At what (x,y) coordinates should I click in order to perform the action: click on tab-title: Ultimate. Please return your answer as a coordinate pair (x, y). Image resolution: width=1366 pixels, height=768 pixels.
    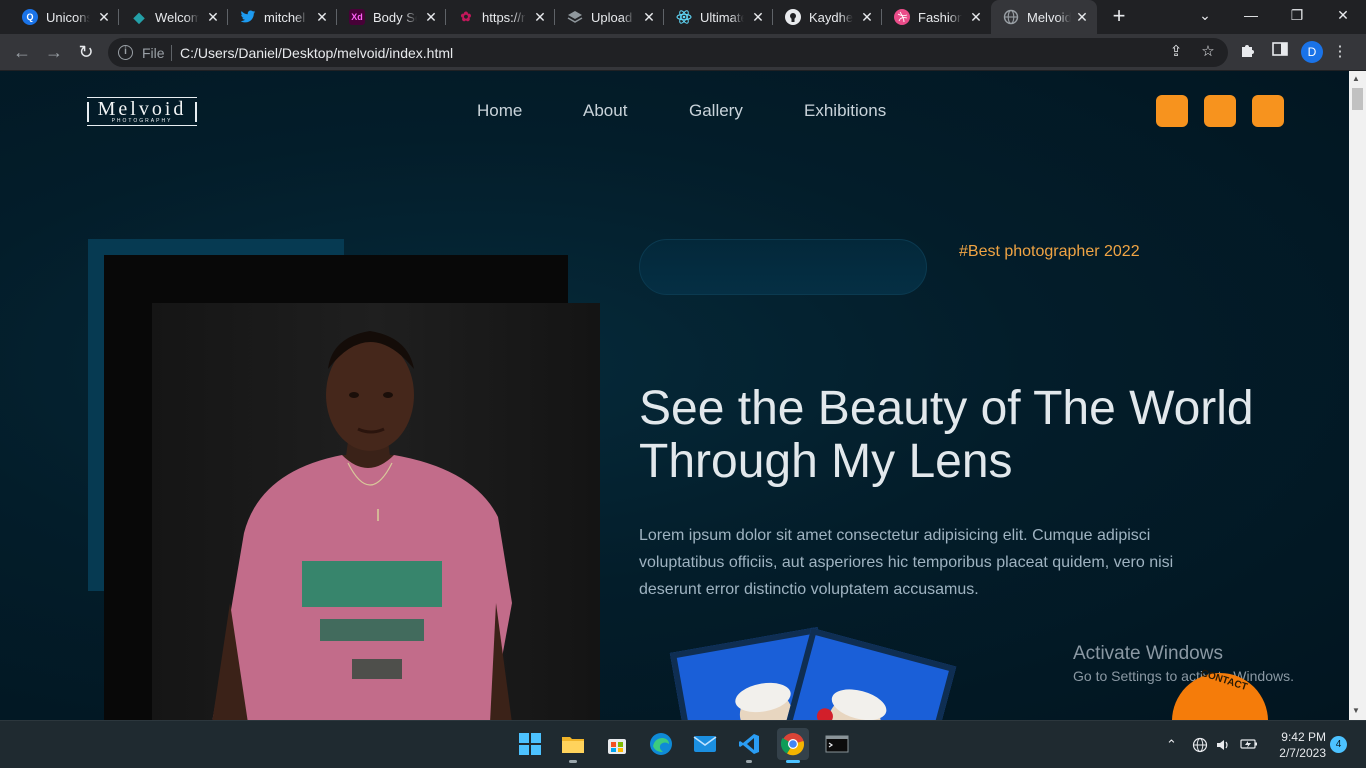
    Looking at the image, I should click on (722, 17).